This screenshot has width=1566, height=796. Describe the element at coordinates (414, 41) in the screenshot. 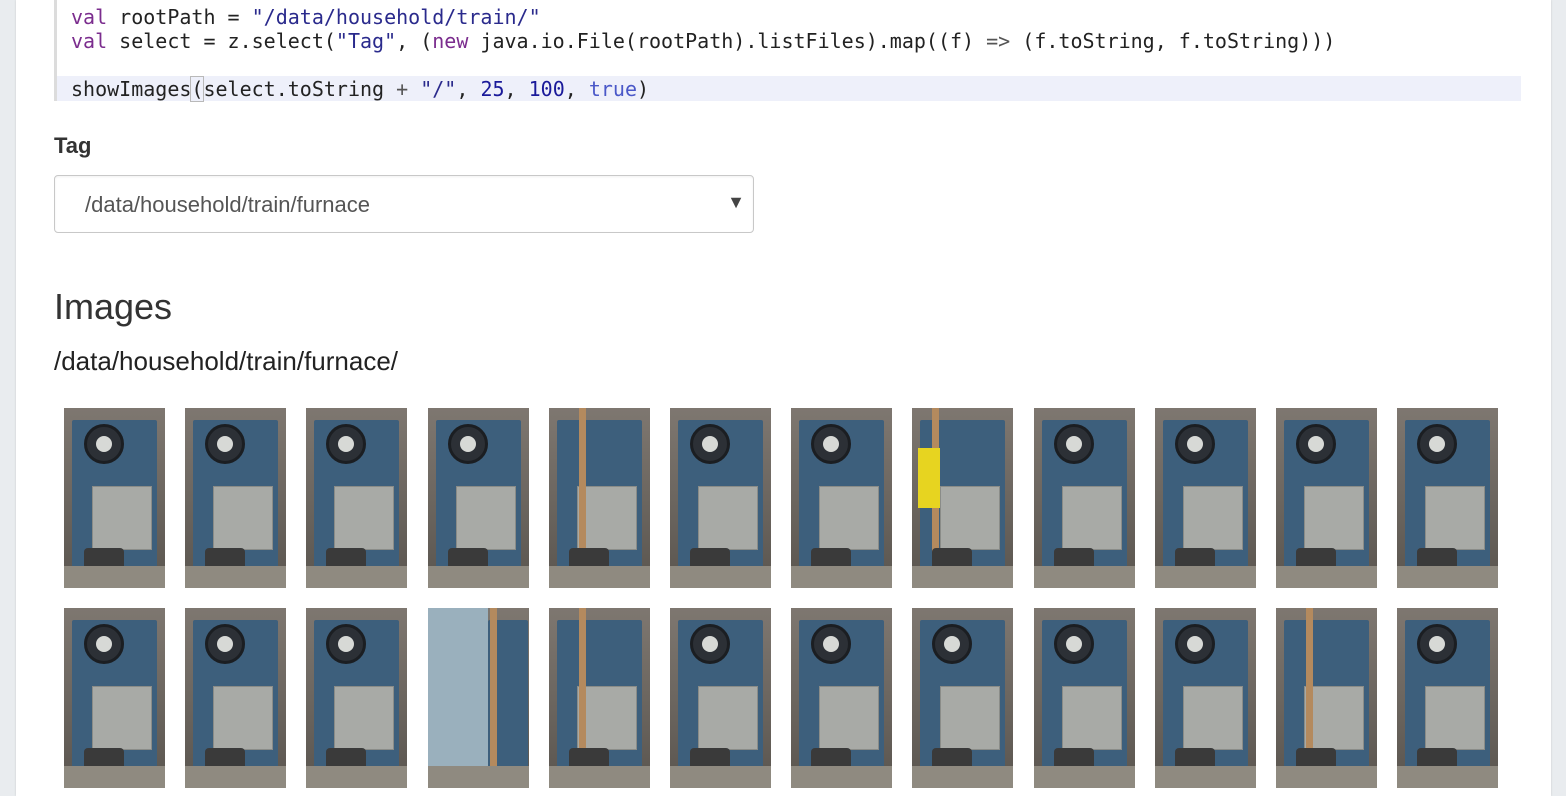

I see `code-token: , (` at that location.